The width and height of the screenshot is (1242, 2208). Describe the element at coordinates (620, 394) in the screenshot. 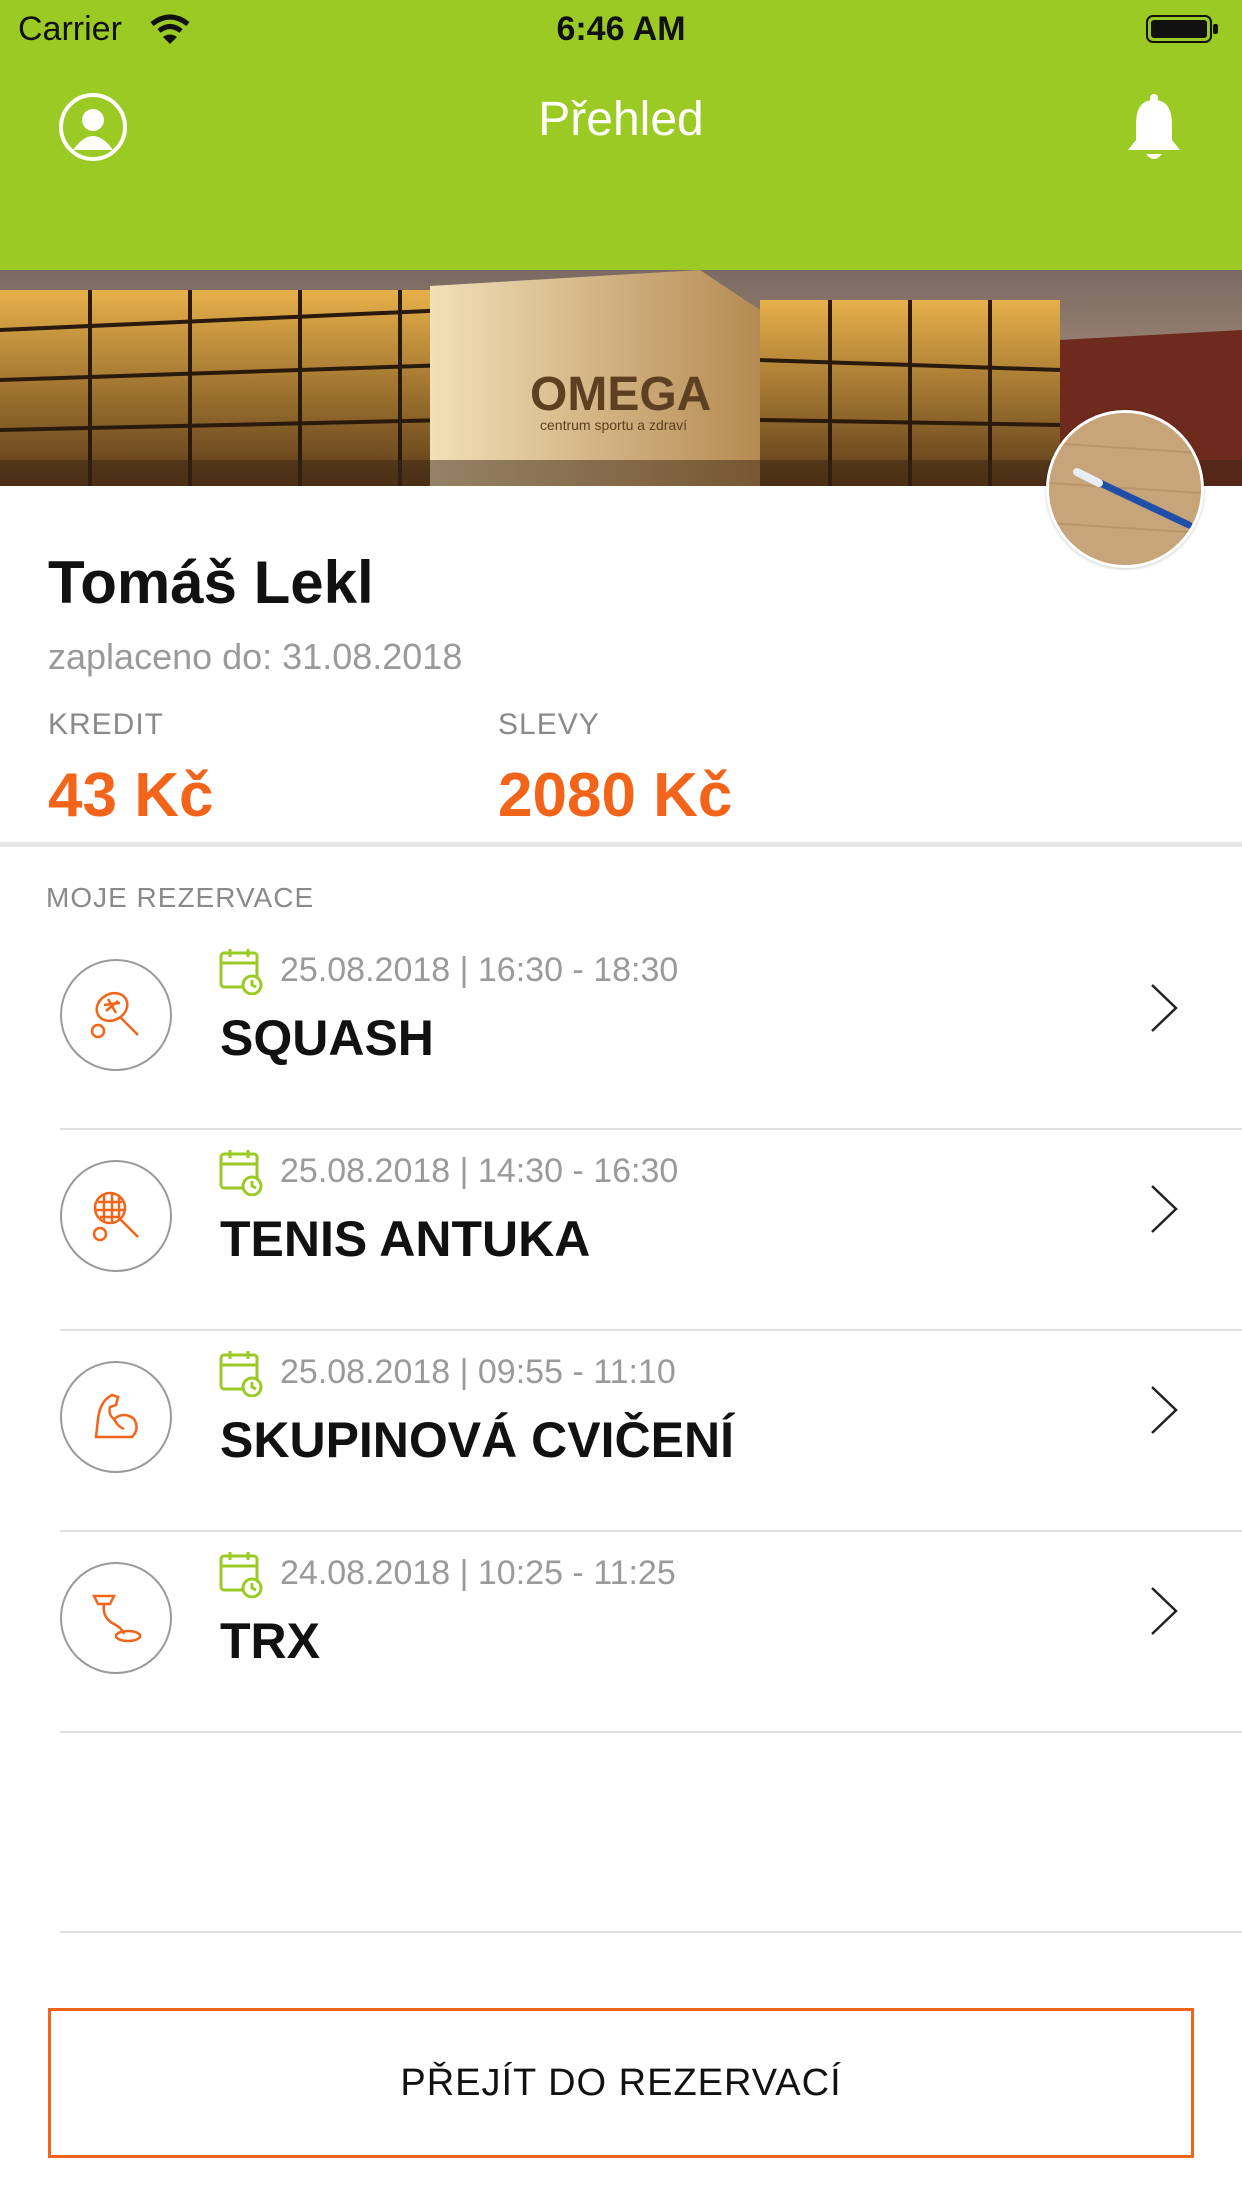

I see `hero-sign-text: OMEGA` at that location.